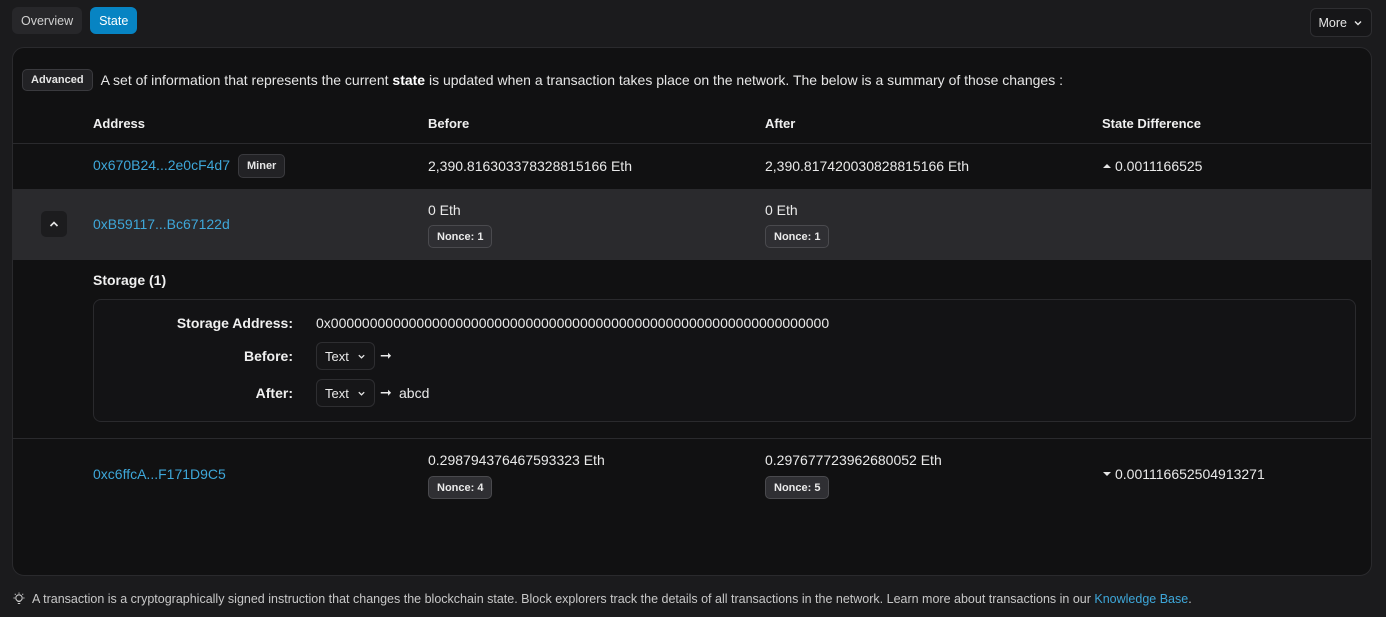 The image size is (1386, 617). I want to click on advanced-badge: Advanced, so click(57, 80).